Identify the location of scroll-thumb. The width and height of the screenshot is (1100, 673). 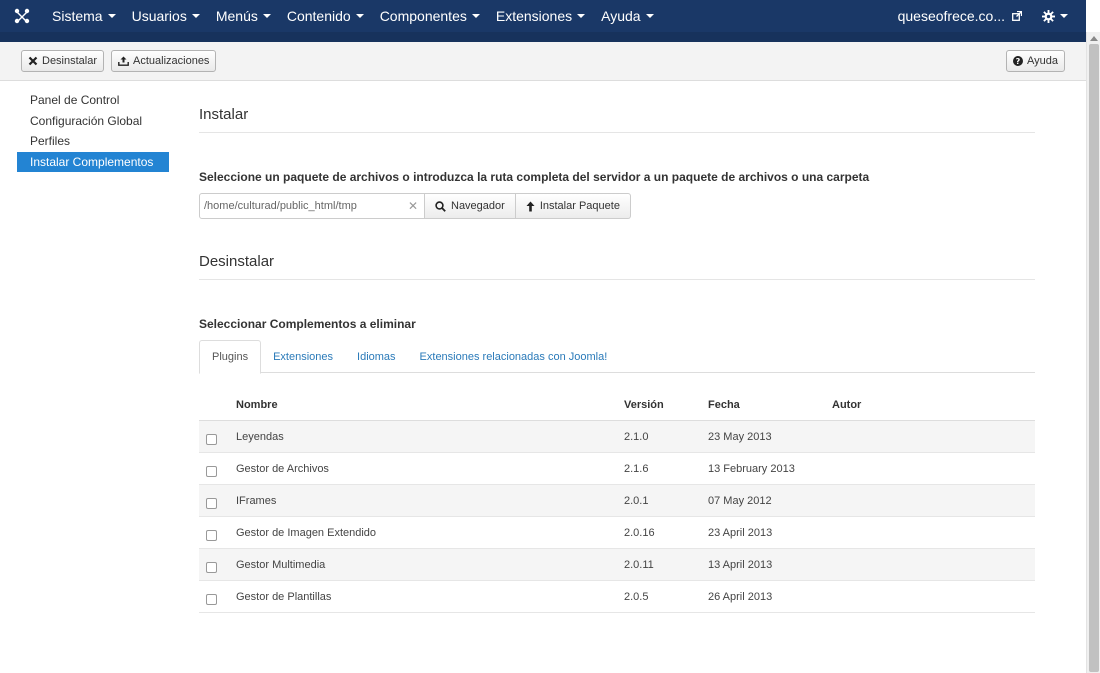
(1094, 358).